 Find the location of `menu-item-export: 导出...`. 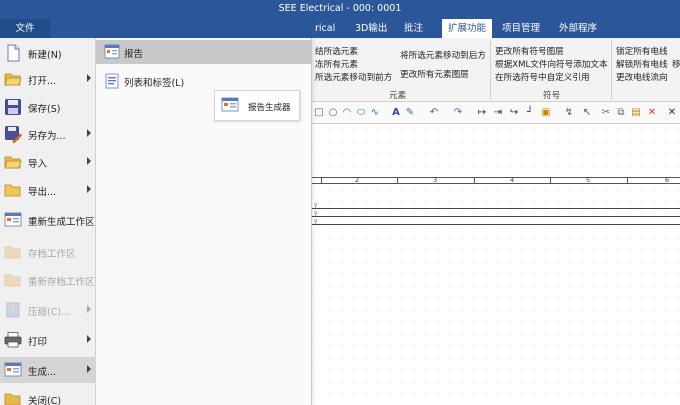

menu-item-export: 导出... is located at coordinates (48, 190).